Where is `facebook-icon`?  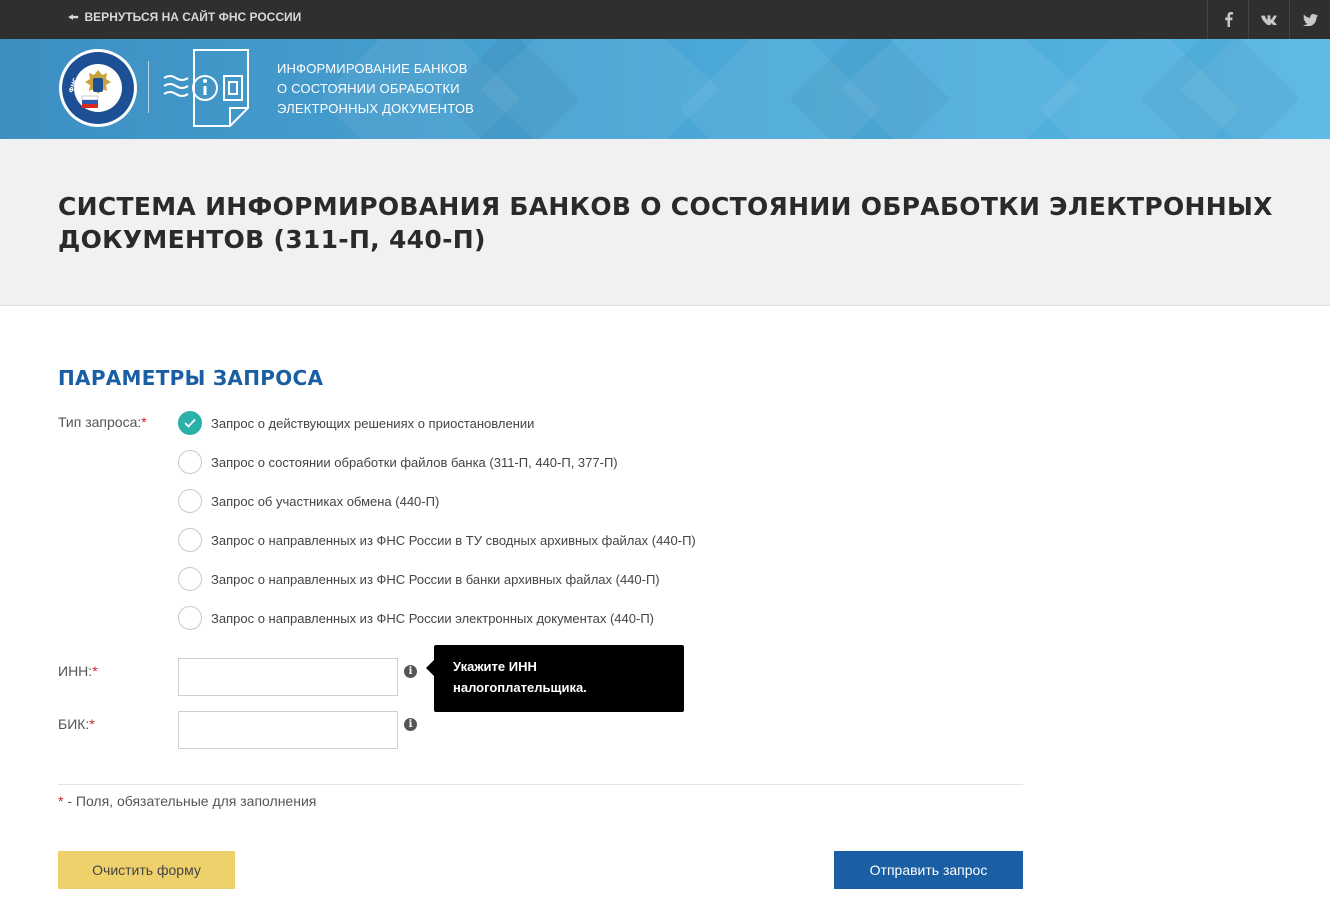 facebook-icon is located at coordinates (1228, 19).